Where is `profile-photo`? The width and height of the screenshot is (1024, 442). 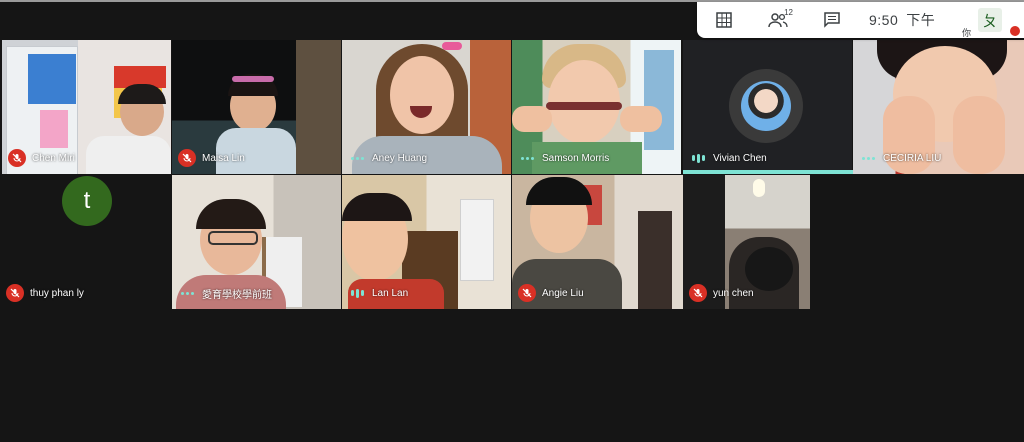
profile-photo is located at coordinates (766, 106).